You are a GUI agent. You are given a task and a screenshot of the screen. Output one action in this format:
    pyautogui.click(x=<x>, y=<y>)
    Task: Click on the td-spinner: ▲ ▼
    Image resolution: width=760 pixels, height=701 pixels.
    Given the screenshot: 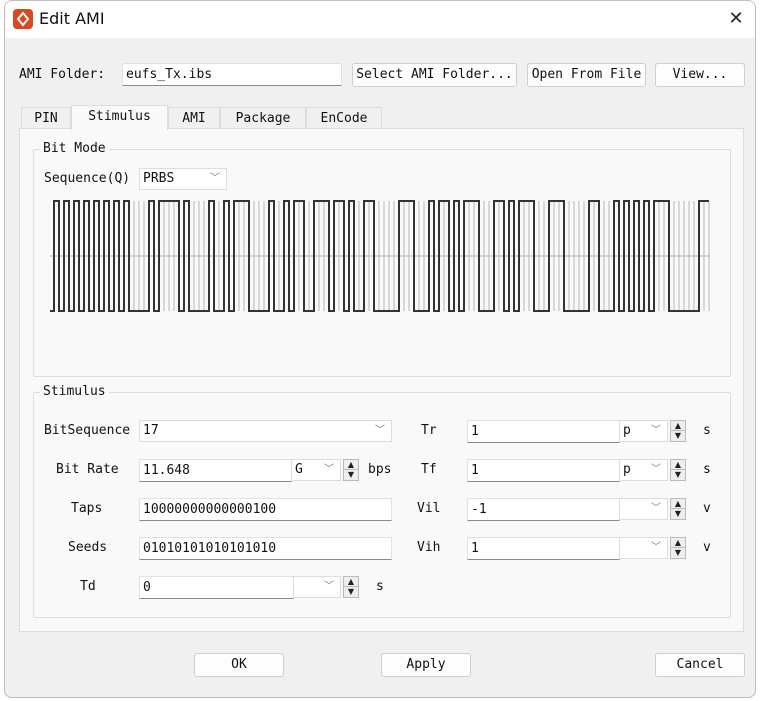 What is the action you would take?
    pyautogui.click(x=351, y=587)
    